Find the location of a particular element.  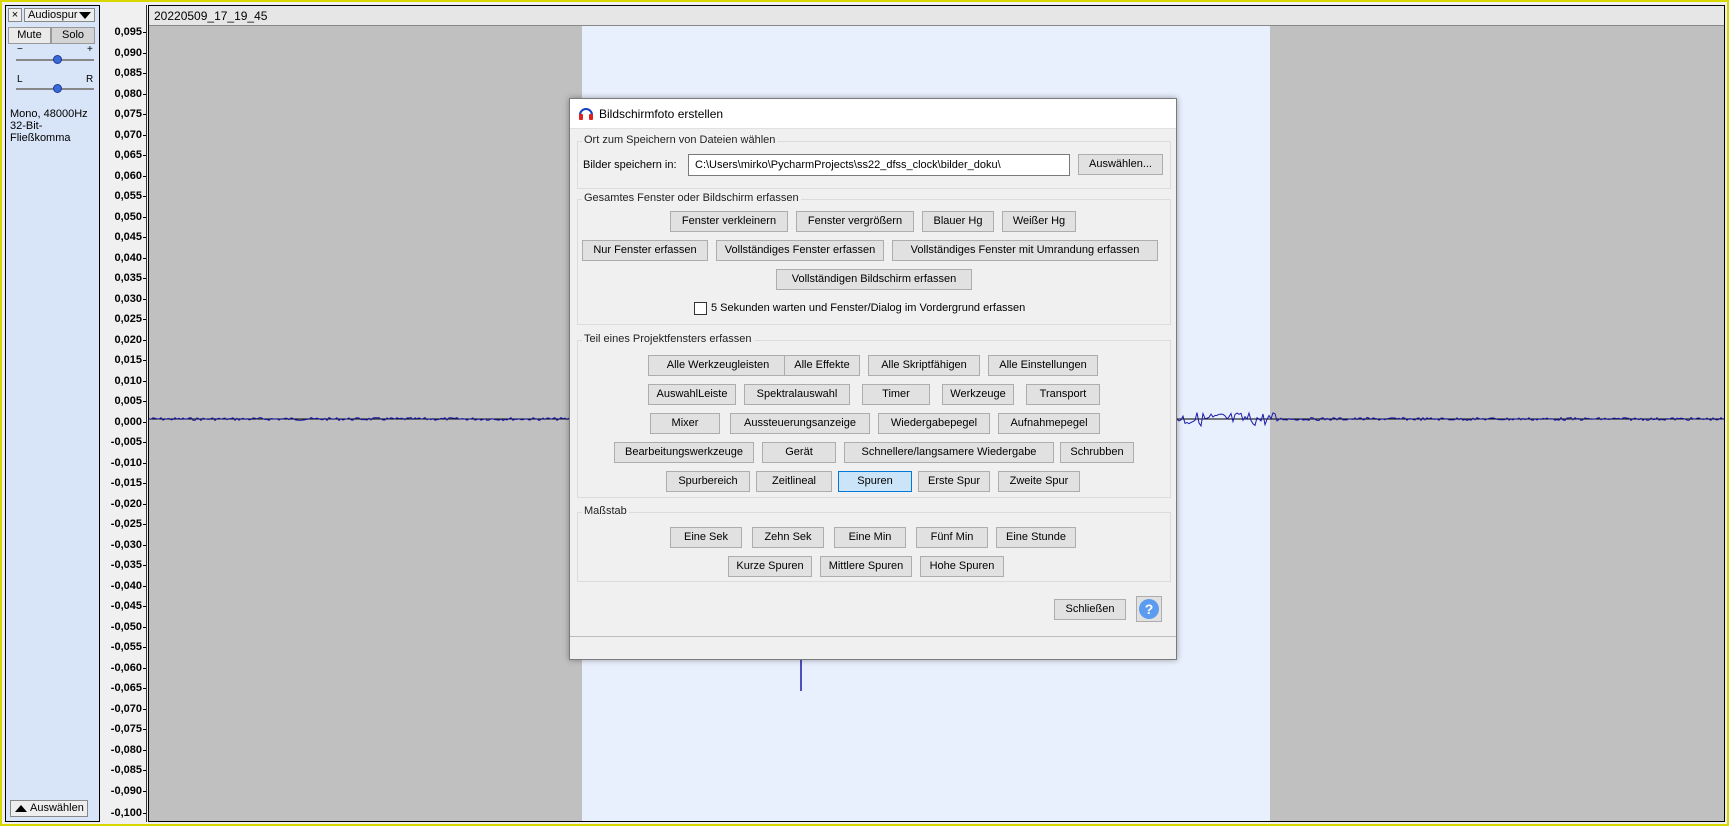

track-panel-button: Spurbereich is located at coordinates (708, 481).